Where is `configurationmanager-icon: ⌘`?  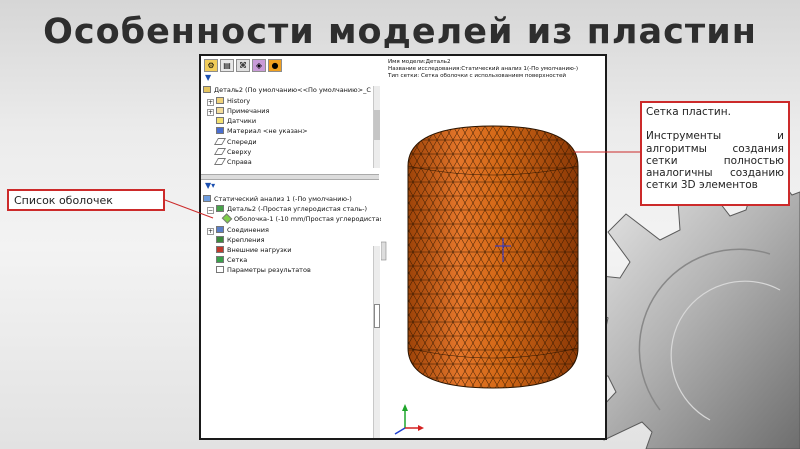 configurationmanager-icon: ⌘ is located at coordinates (243, 65).